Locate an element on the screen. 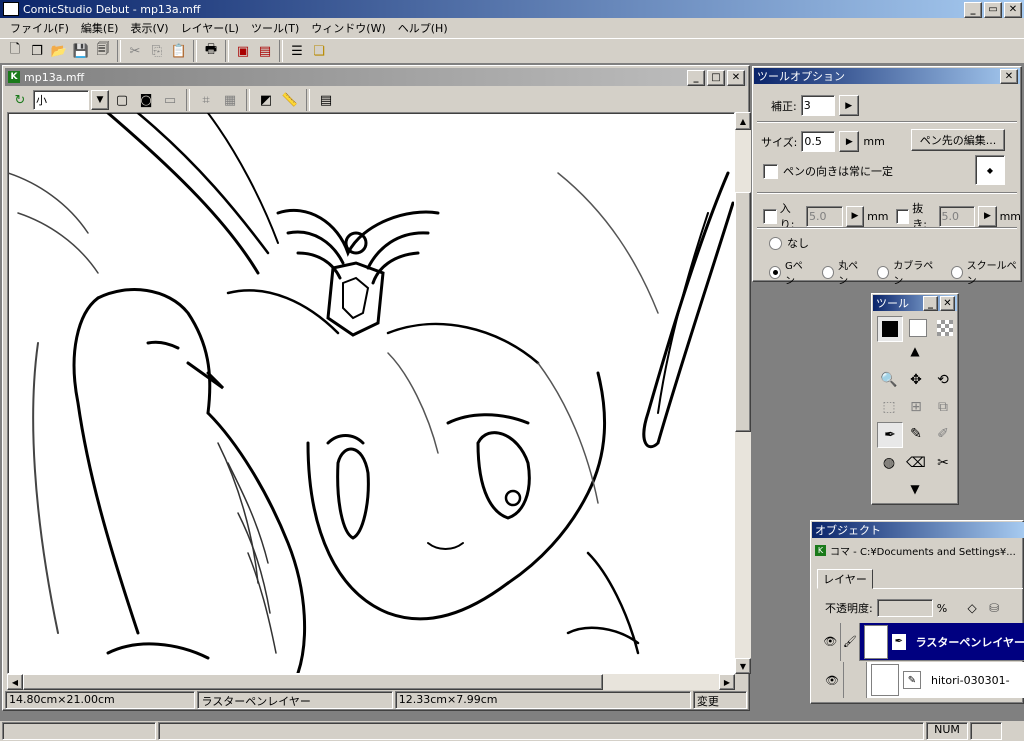 This screenshot has width=1024, height=741. move-tool-icon: ✥ is located at coordinates (916, 380).